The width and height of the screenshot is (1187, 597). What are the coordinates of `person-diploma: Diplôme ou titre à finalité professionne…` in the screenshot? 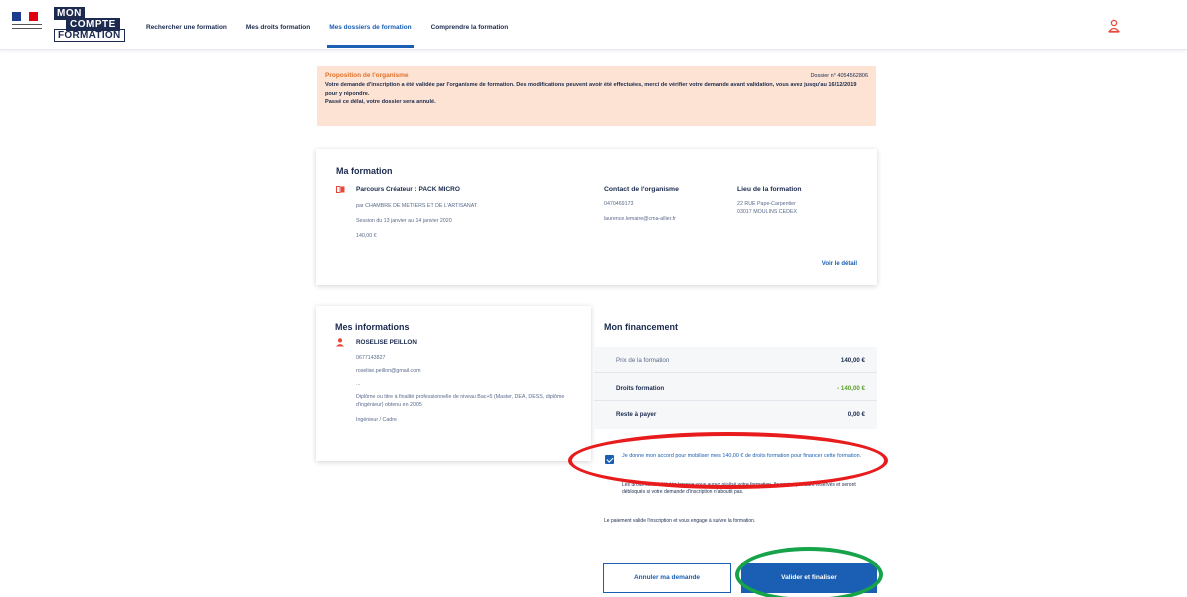 It's located at (460, 401).